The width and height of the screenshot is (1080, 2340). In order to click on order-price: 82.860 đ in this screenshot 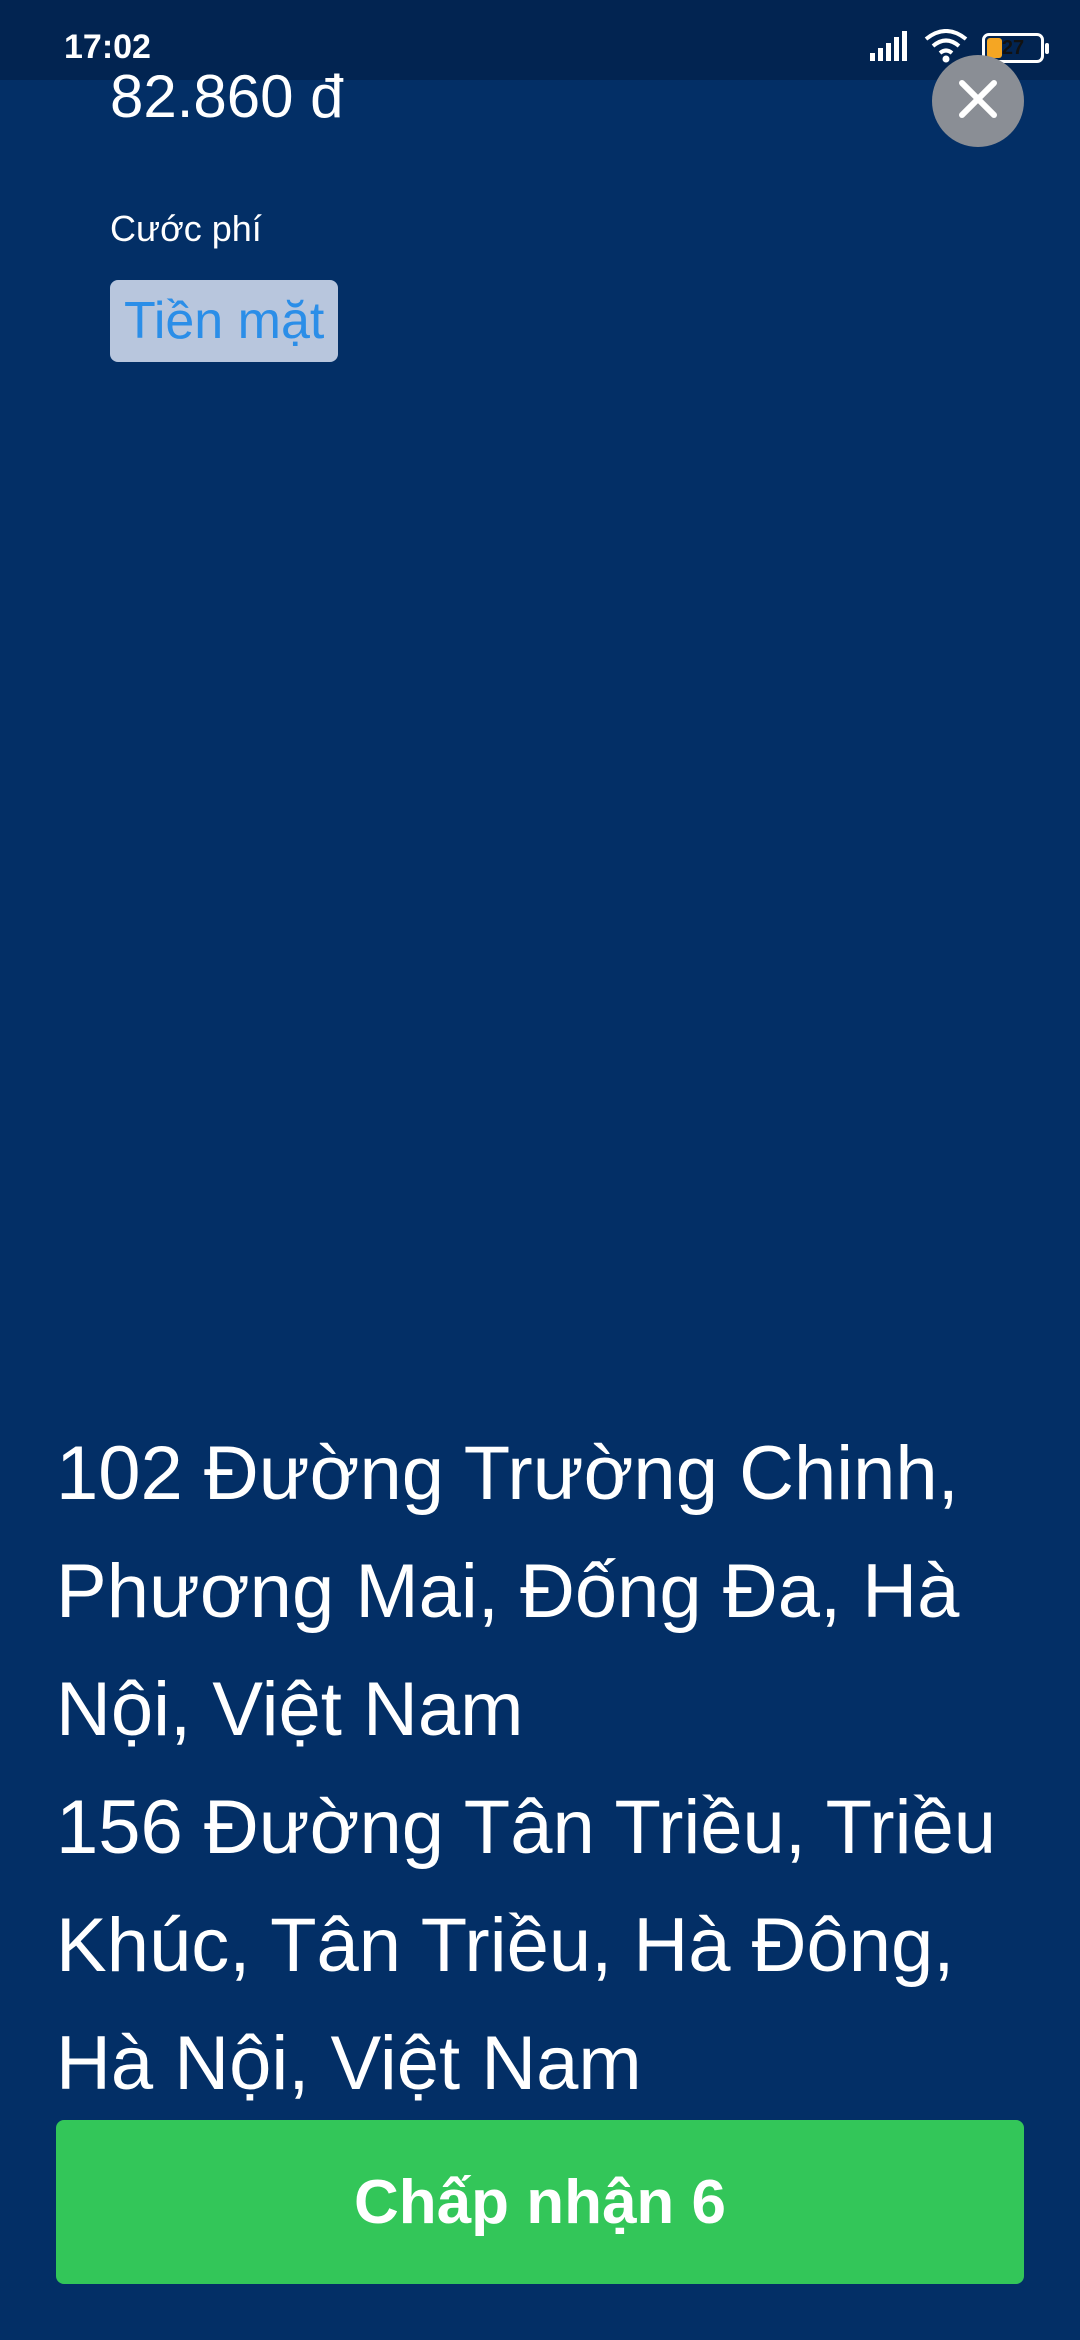, I will do `click(227, 96)`.